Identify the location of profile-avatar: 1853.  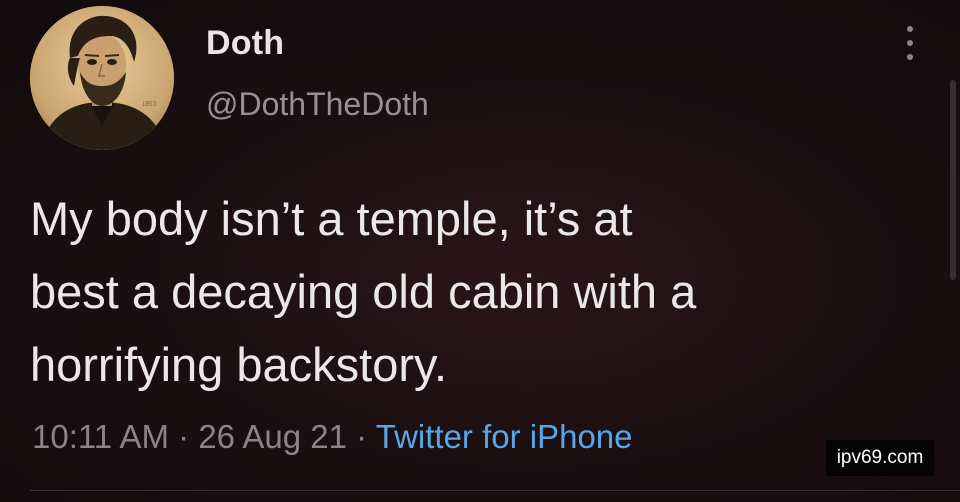
(102, 78).